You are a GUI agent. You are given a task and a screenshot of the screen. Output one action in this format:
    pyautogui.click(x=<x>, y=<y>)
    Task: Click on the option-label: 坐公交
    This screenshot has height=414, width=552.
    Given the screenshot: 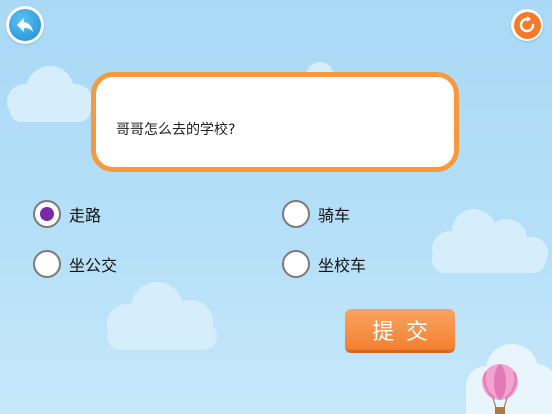 What is the action you would take?
    pyautogui.click(x=93, y=265)
    